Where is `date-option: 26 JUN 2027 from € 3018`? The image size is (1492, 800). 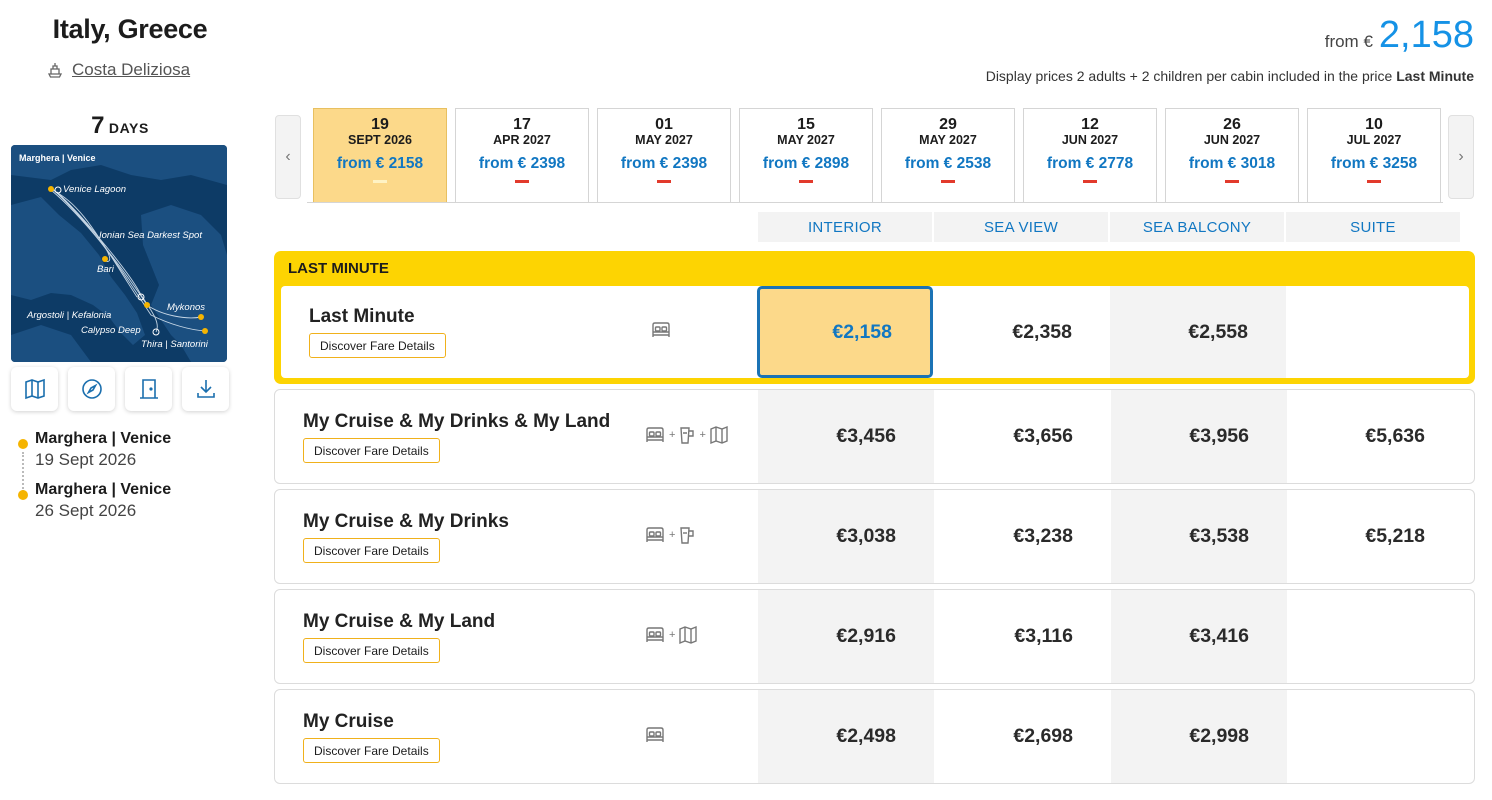
date-option: 26 JUN 2027 from € 3018 is located at coordinates (1232, 155).